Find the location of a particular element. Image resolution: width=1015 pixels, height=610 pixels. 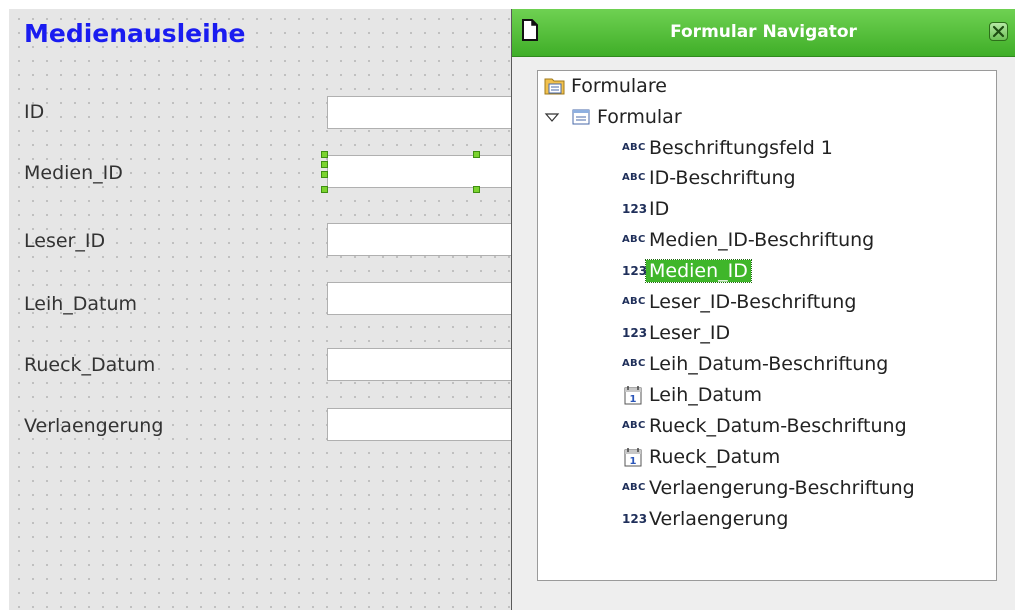

form-icon is located at coordinates (581, 117).